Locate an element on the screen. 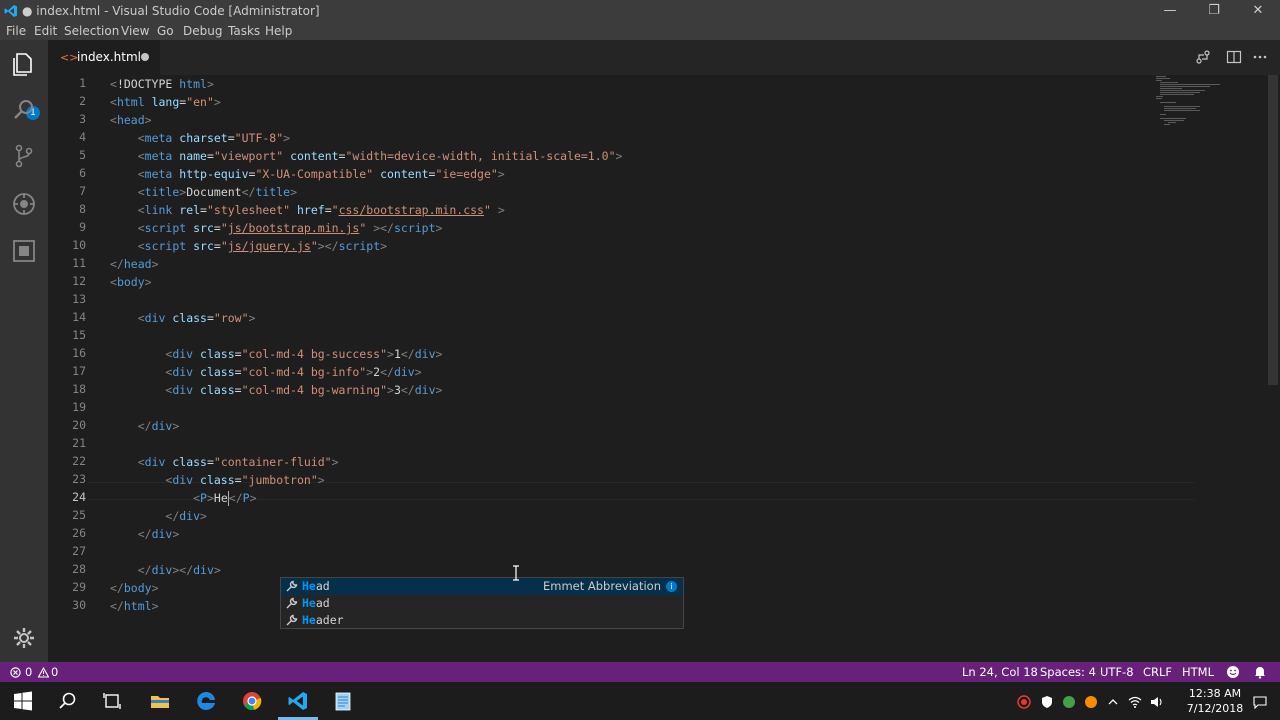  close-button: ✕ is located at coordinates (1258, 11).